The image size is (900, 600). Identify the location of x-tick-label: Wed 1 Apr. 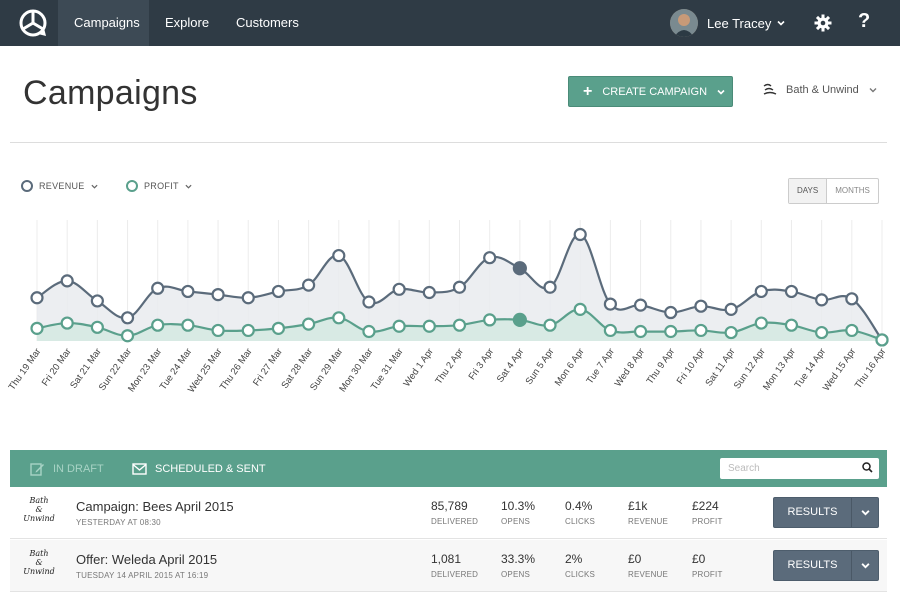
(418, 367).